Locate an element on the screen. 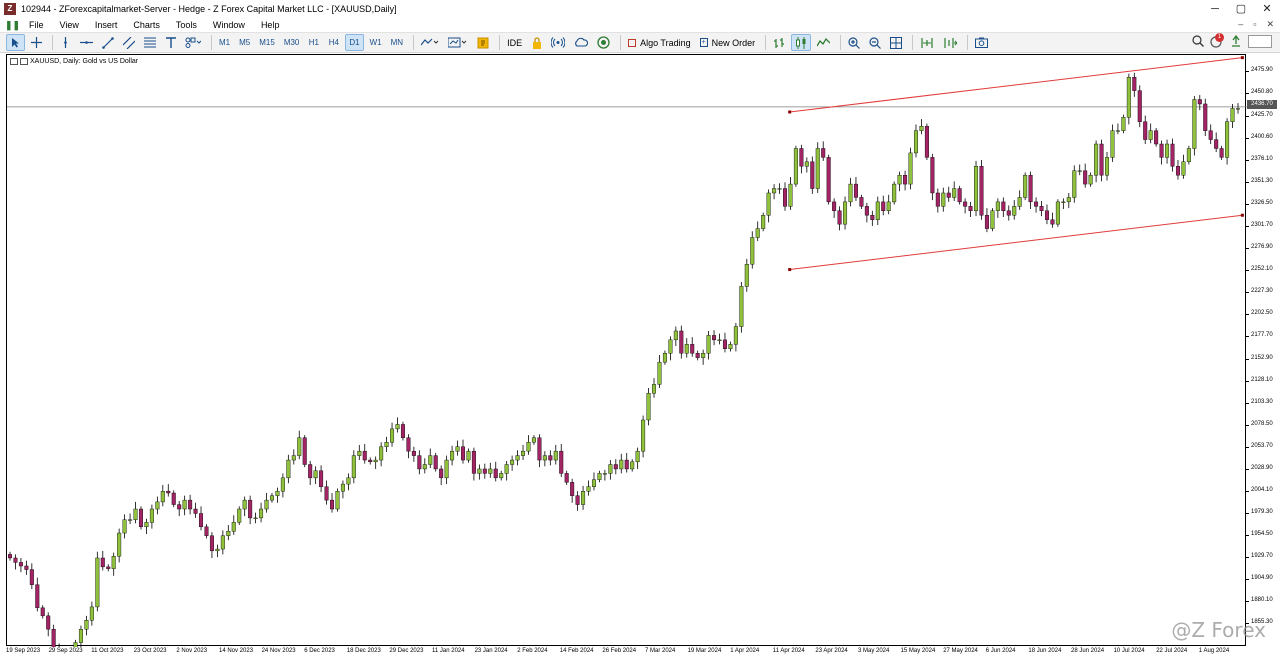  line-chart-icon is located at coordinates (823, 42).